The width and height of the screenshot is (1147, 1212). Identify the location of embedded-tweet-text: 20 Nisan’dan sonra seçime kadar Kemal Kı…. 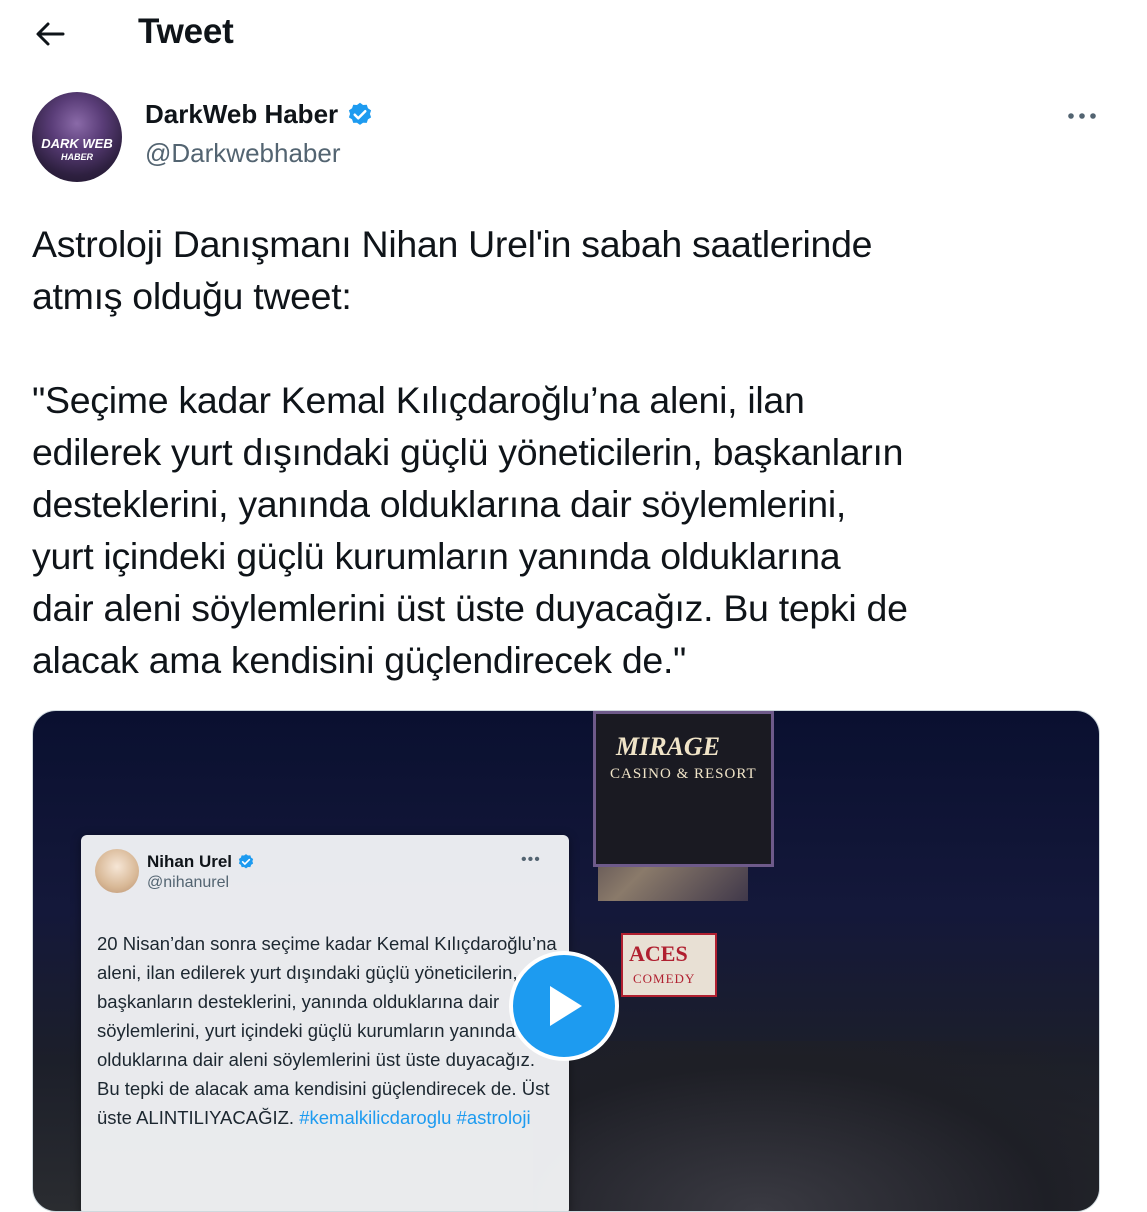
(327, 1030).